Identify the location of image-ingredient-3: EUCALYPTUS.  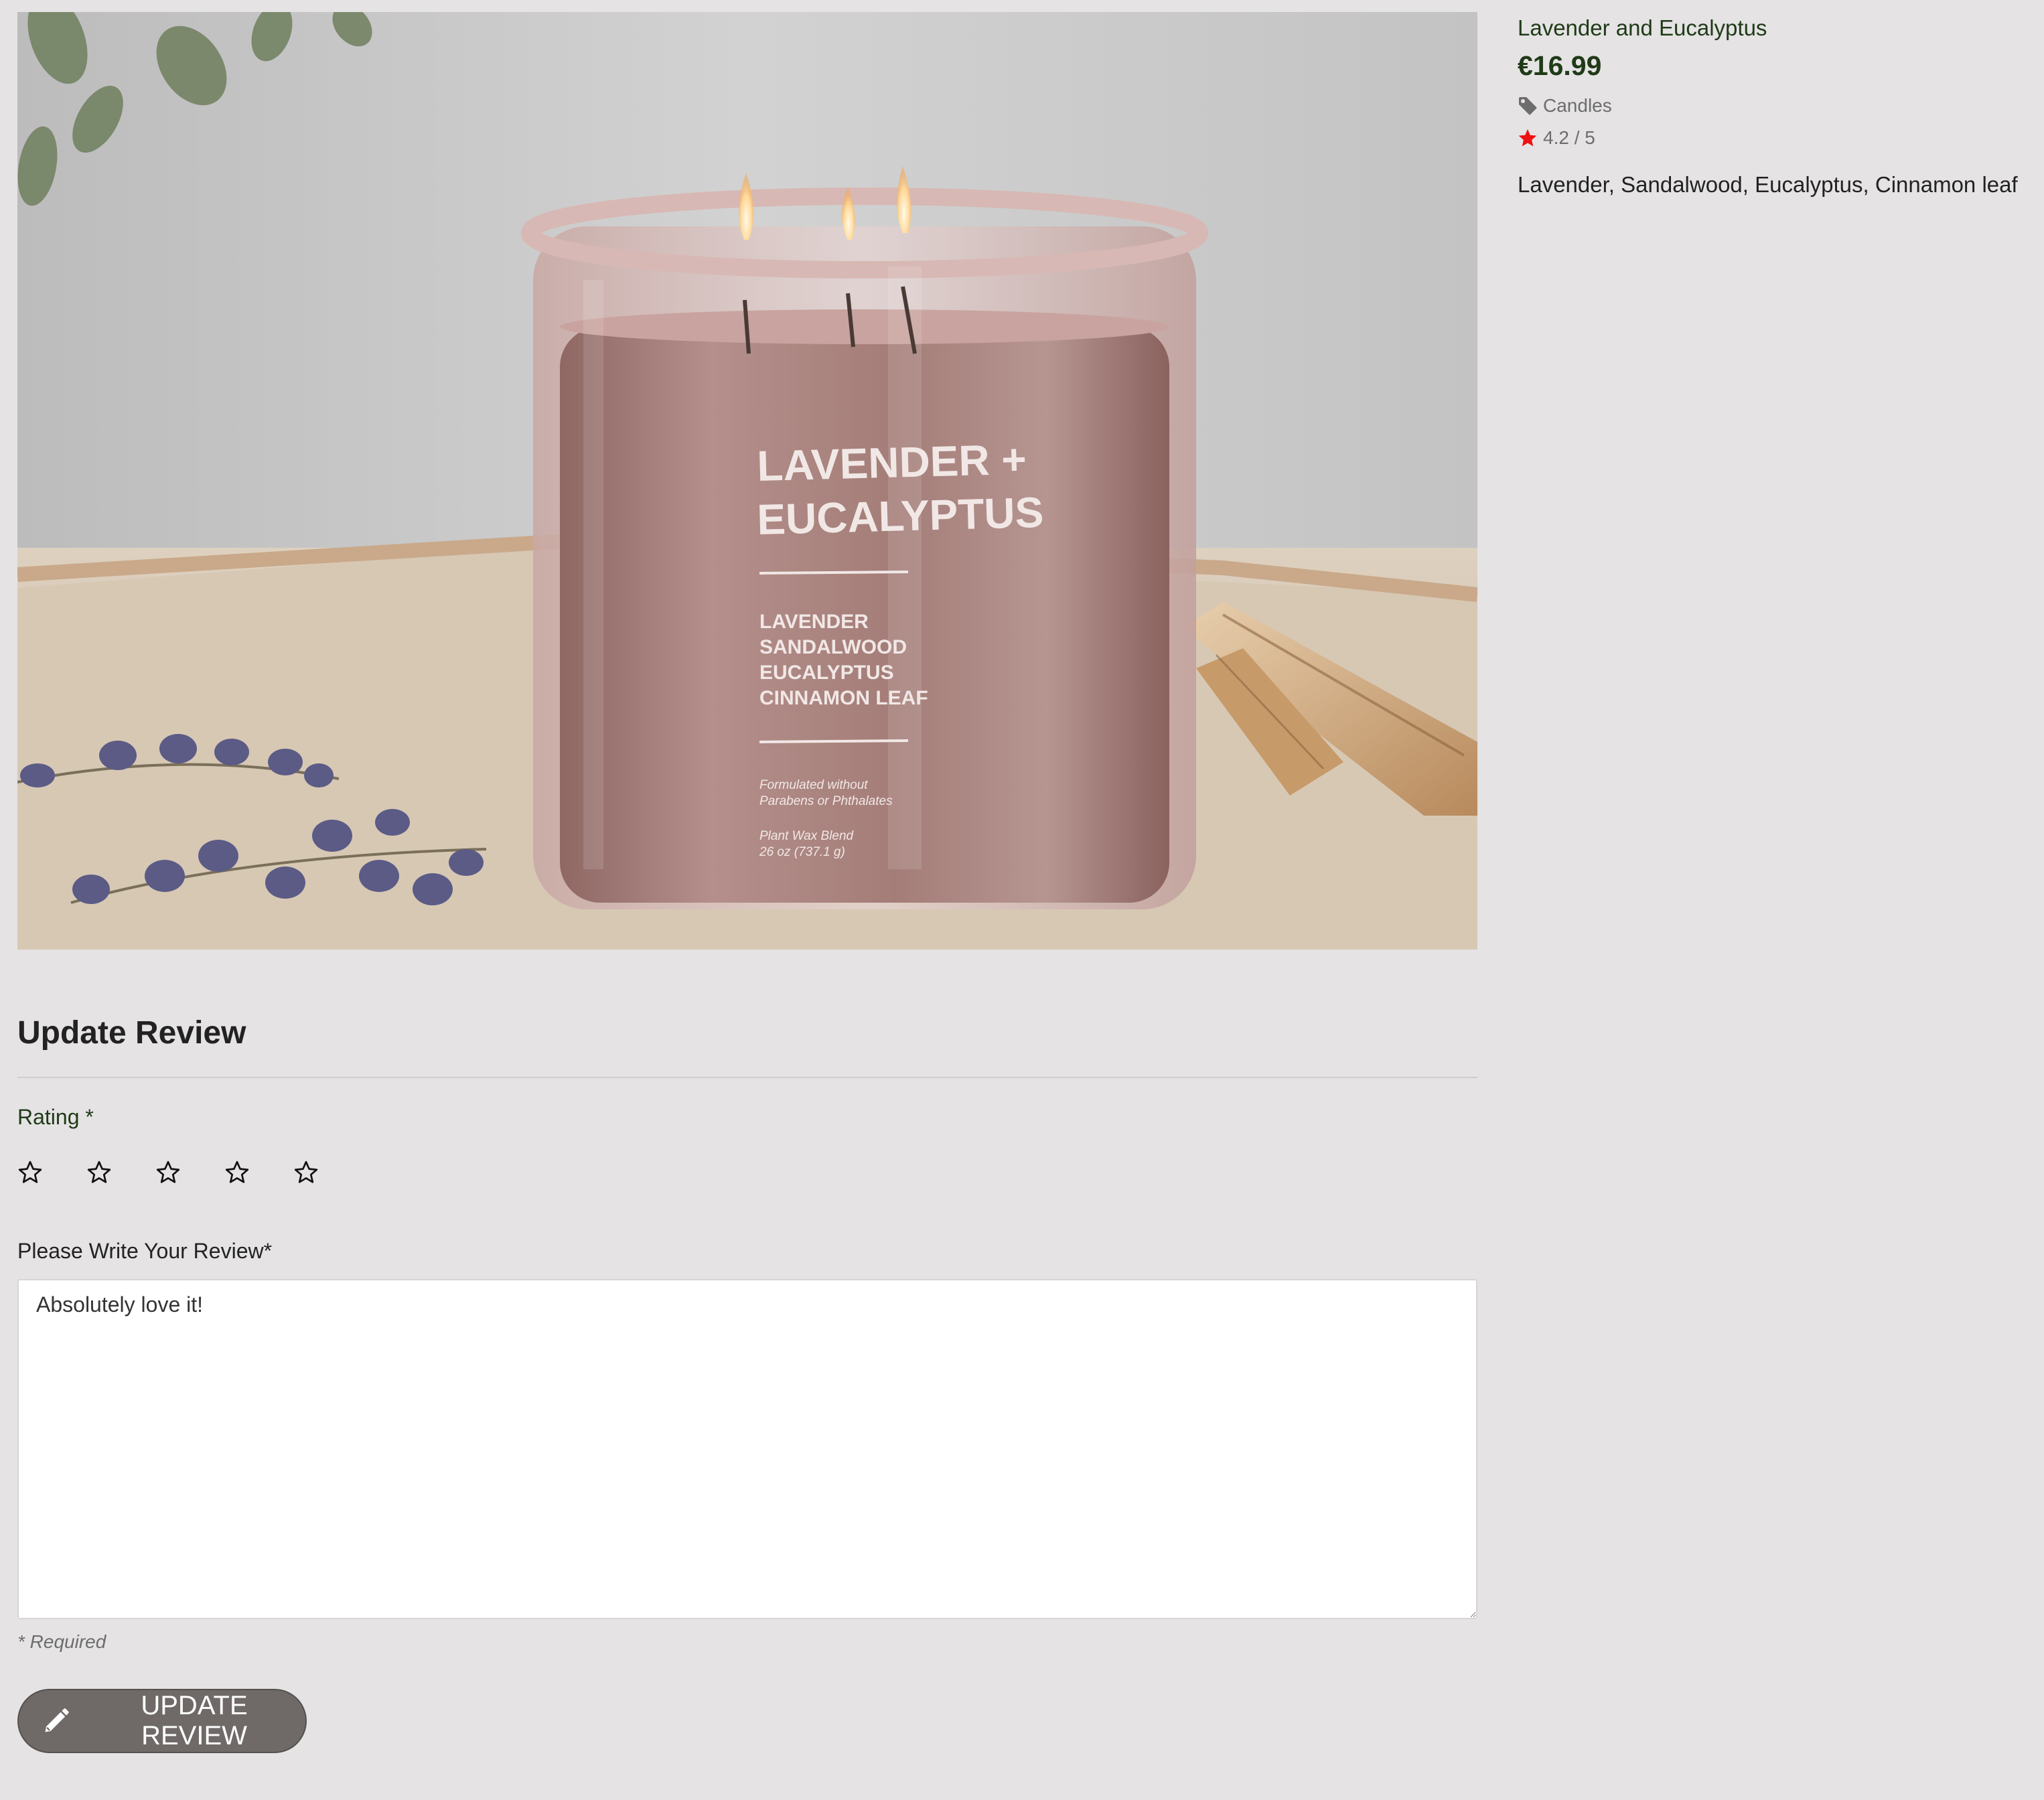
(826, 673).